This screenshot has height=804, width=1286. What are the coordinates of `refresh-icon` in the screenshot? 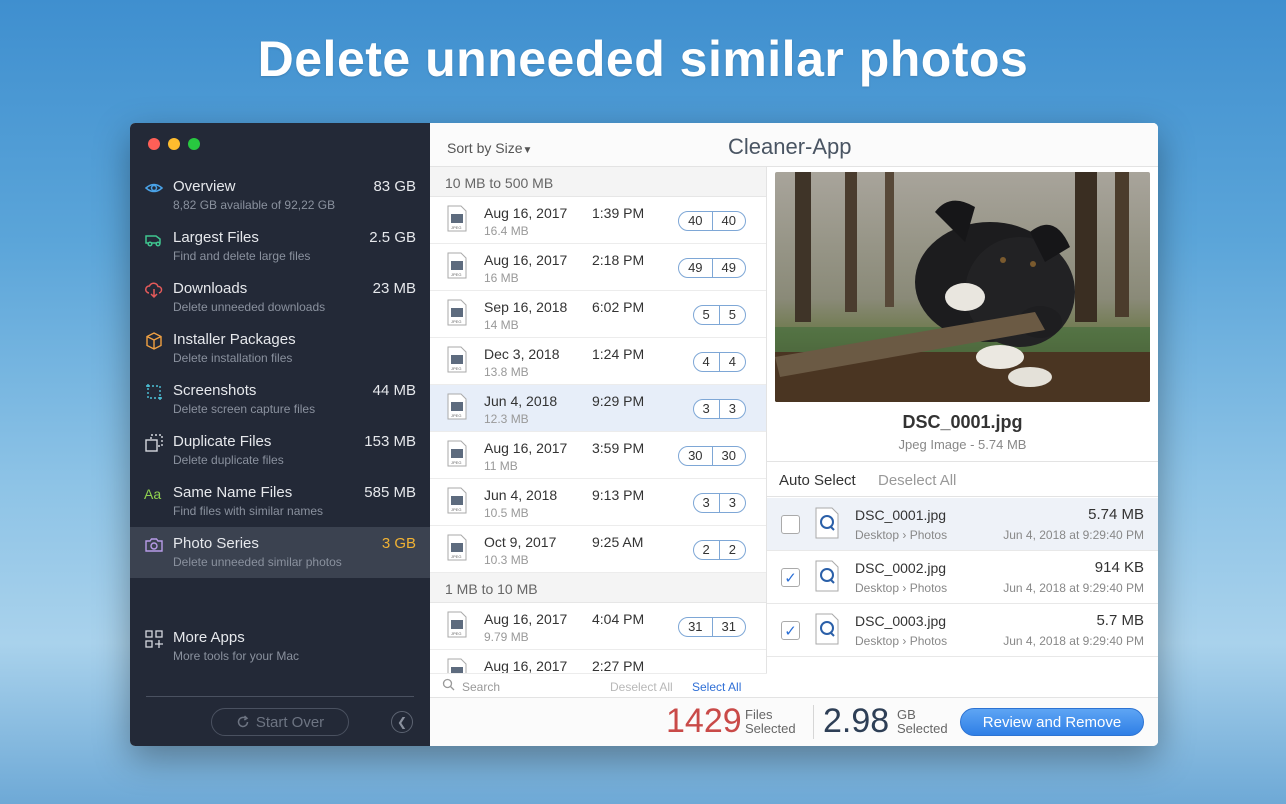 It's located at (243, 721).